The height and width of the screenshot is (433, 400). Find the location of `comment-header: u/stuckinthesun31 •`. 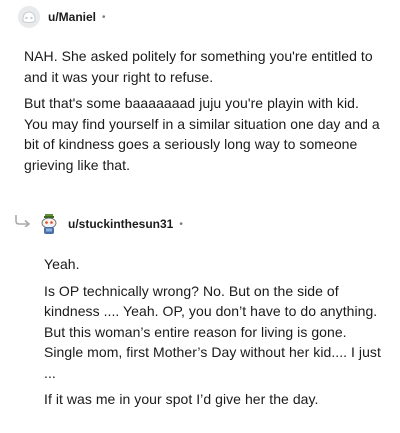

comment-header: u/stuckinthesun31 • is located at coordinates (110, 224).